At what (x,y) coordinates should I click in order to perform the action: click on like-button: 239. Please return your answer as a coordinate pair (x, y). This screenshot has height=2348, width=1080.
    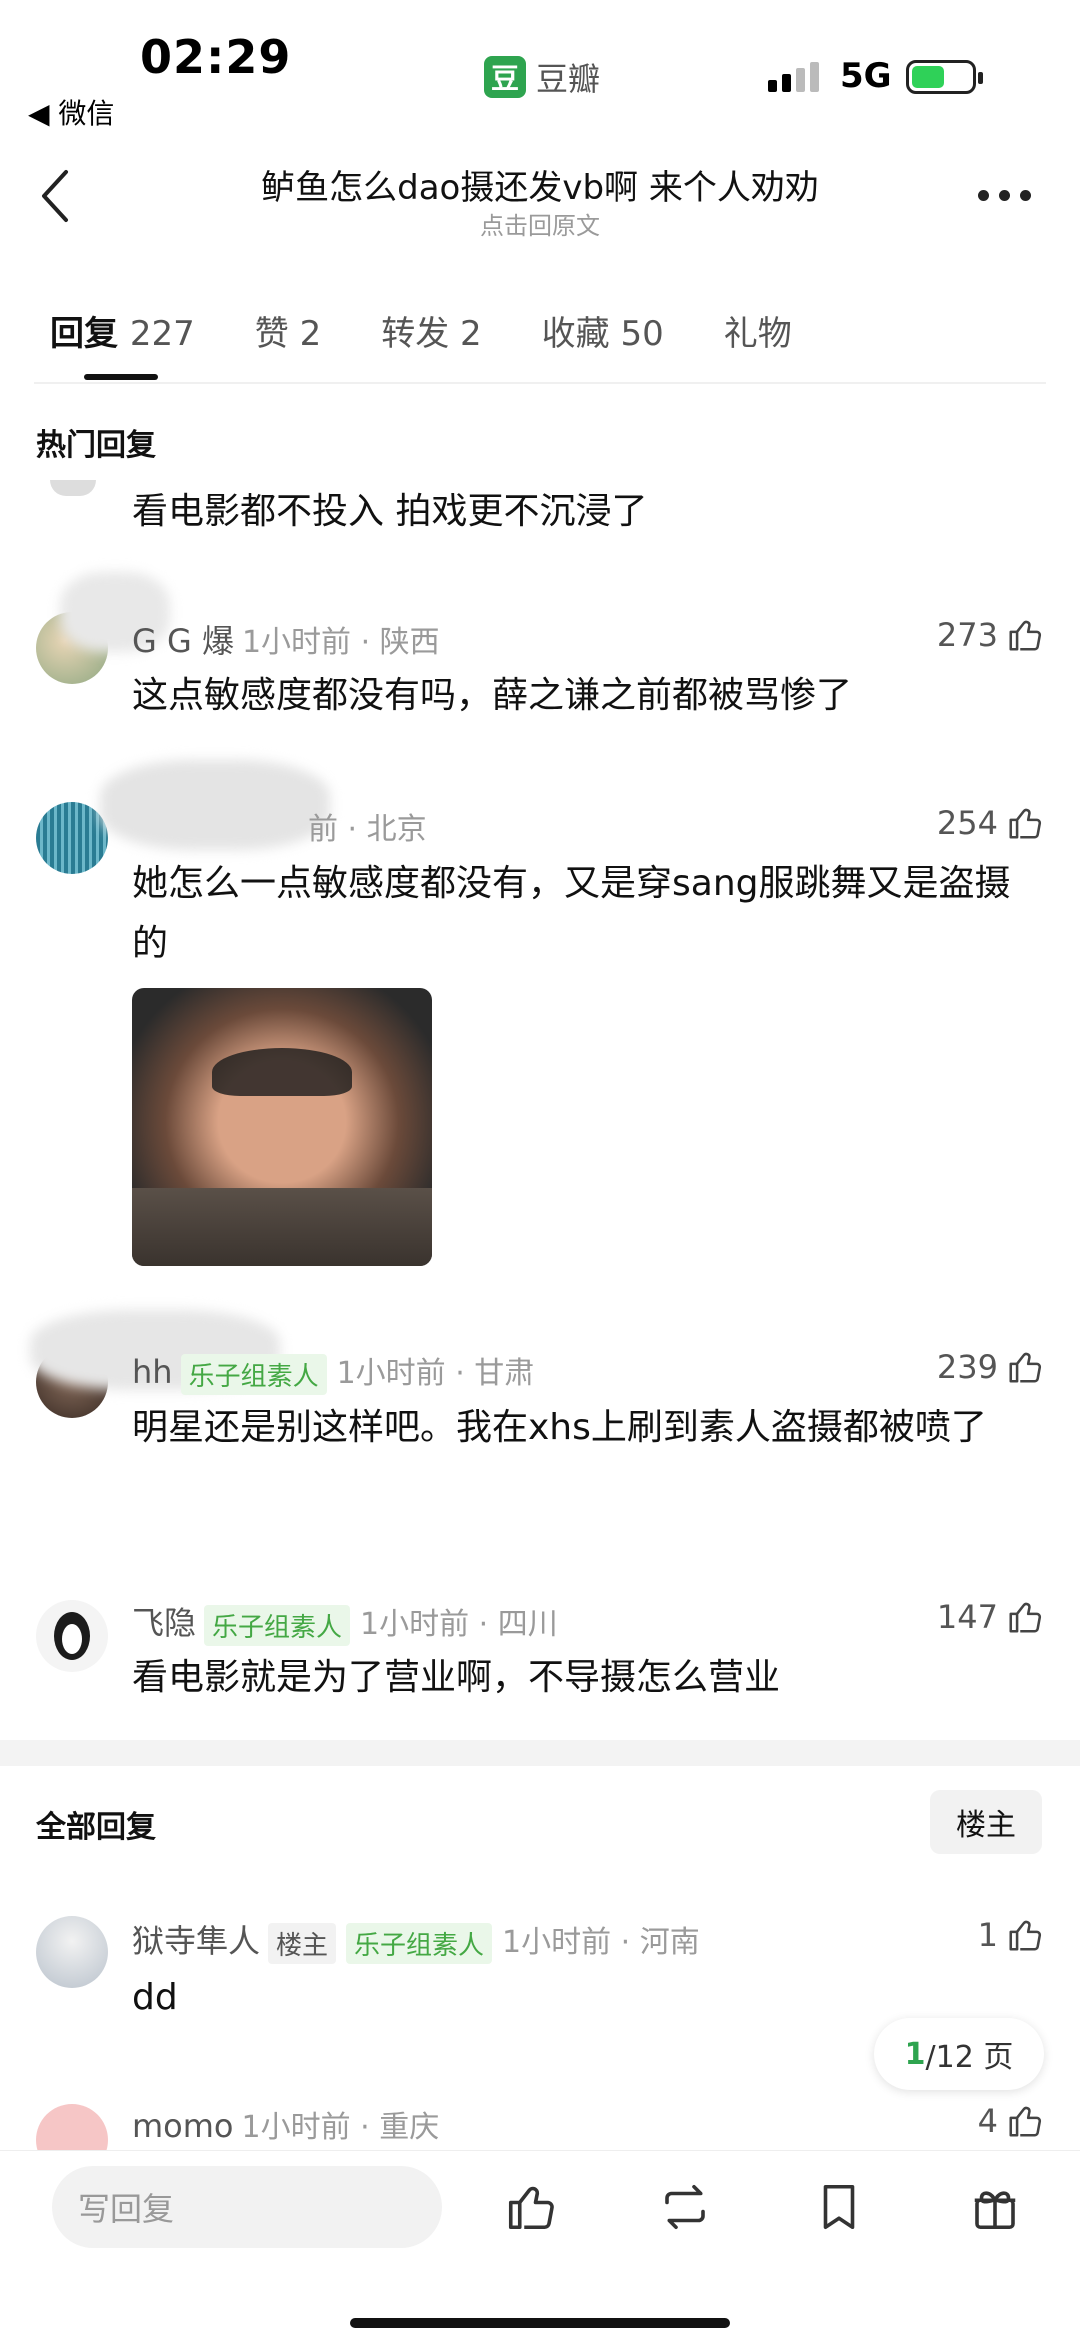
    Looking at the image, I should click on (990, 1367).